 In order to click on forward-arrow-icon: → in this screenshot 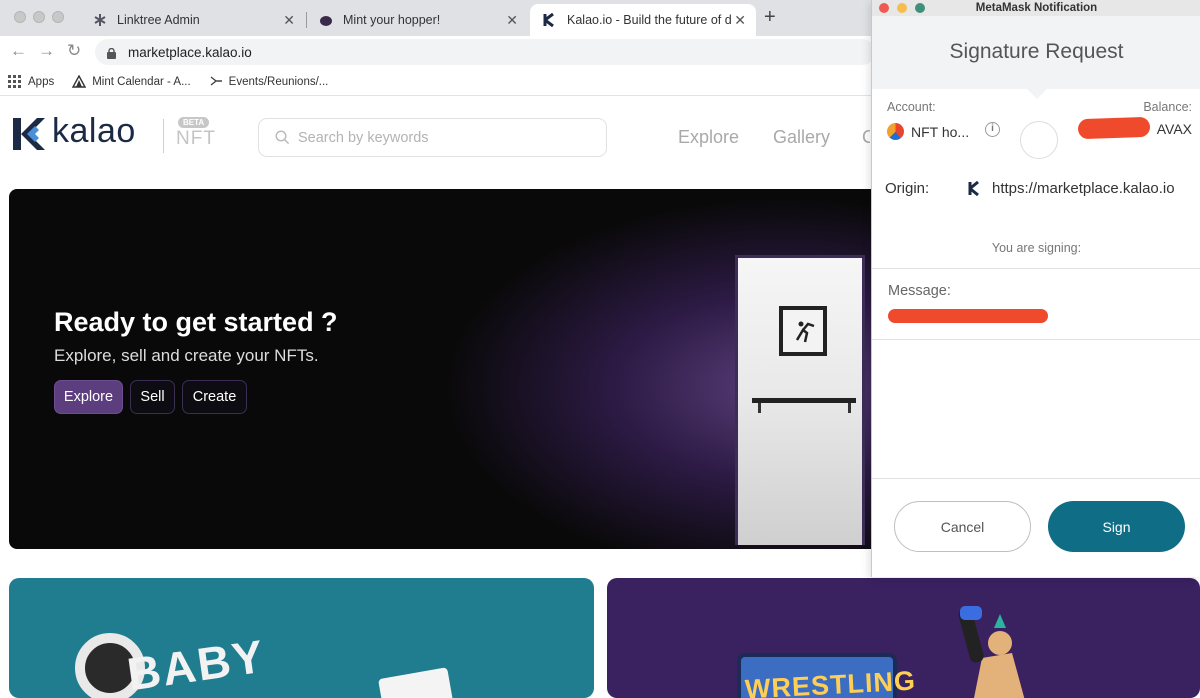, I will do `click(46, 51)`.